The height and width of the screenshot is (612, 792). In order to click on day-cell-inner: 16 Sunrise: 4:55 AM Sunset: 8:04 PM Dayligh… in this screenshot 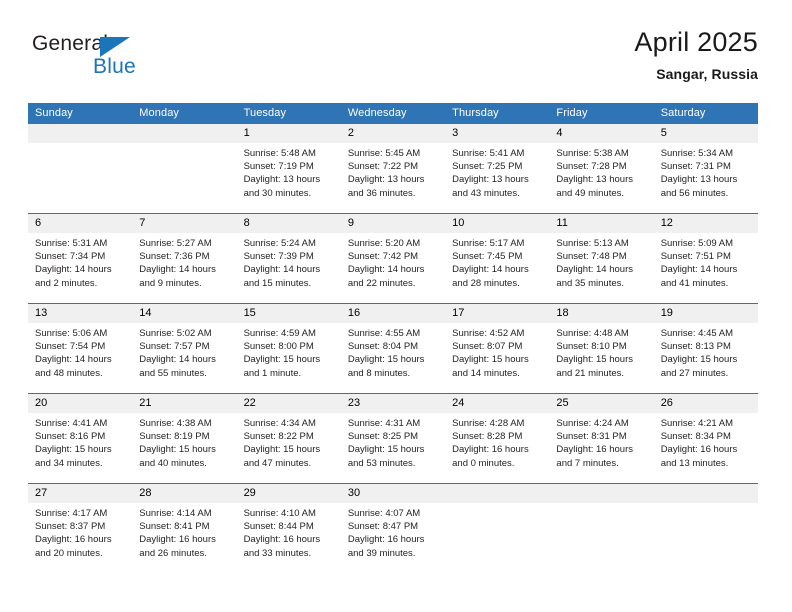, I will do `click(393, 348)`.